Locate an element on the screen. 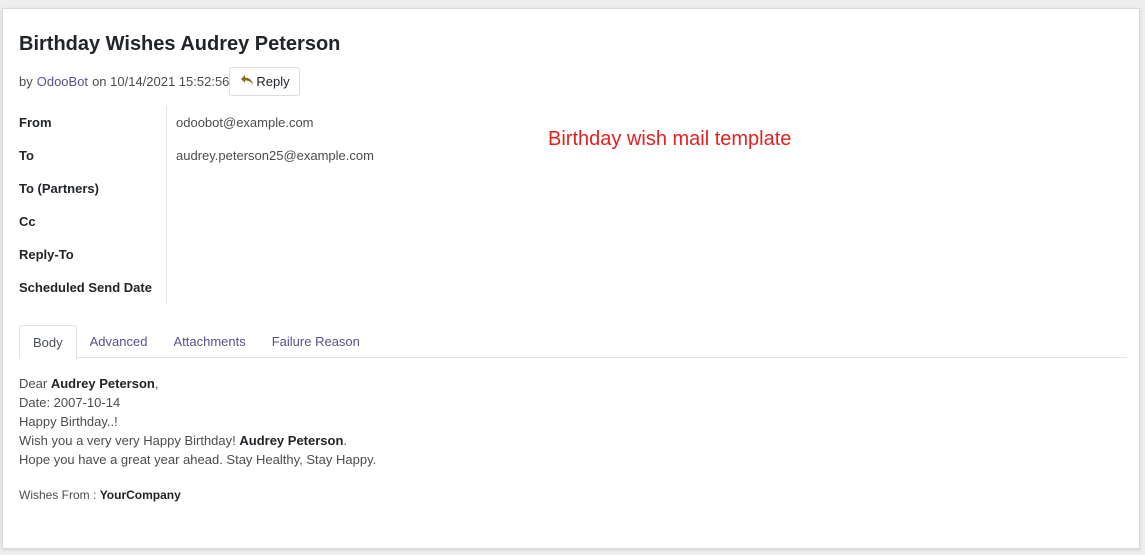 The image size is (1145, 555). field-label: From is located at coordinates (93, 122).